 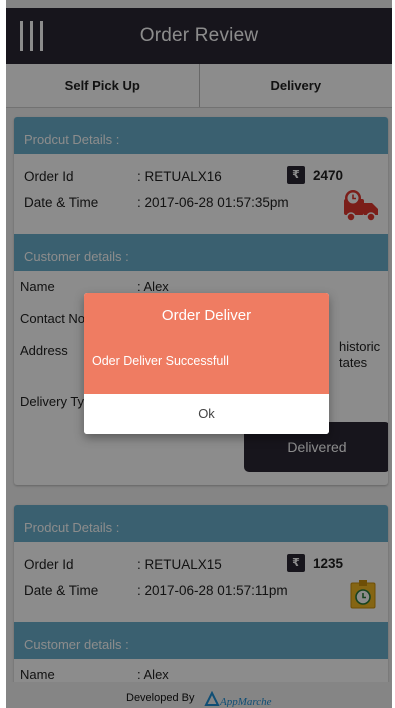 What do you see at coordinates (160, 361) in the screenshot?
I see `dialog-message: Oder Deliver Successfull` at bounding box center [160, 361].